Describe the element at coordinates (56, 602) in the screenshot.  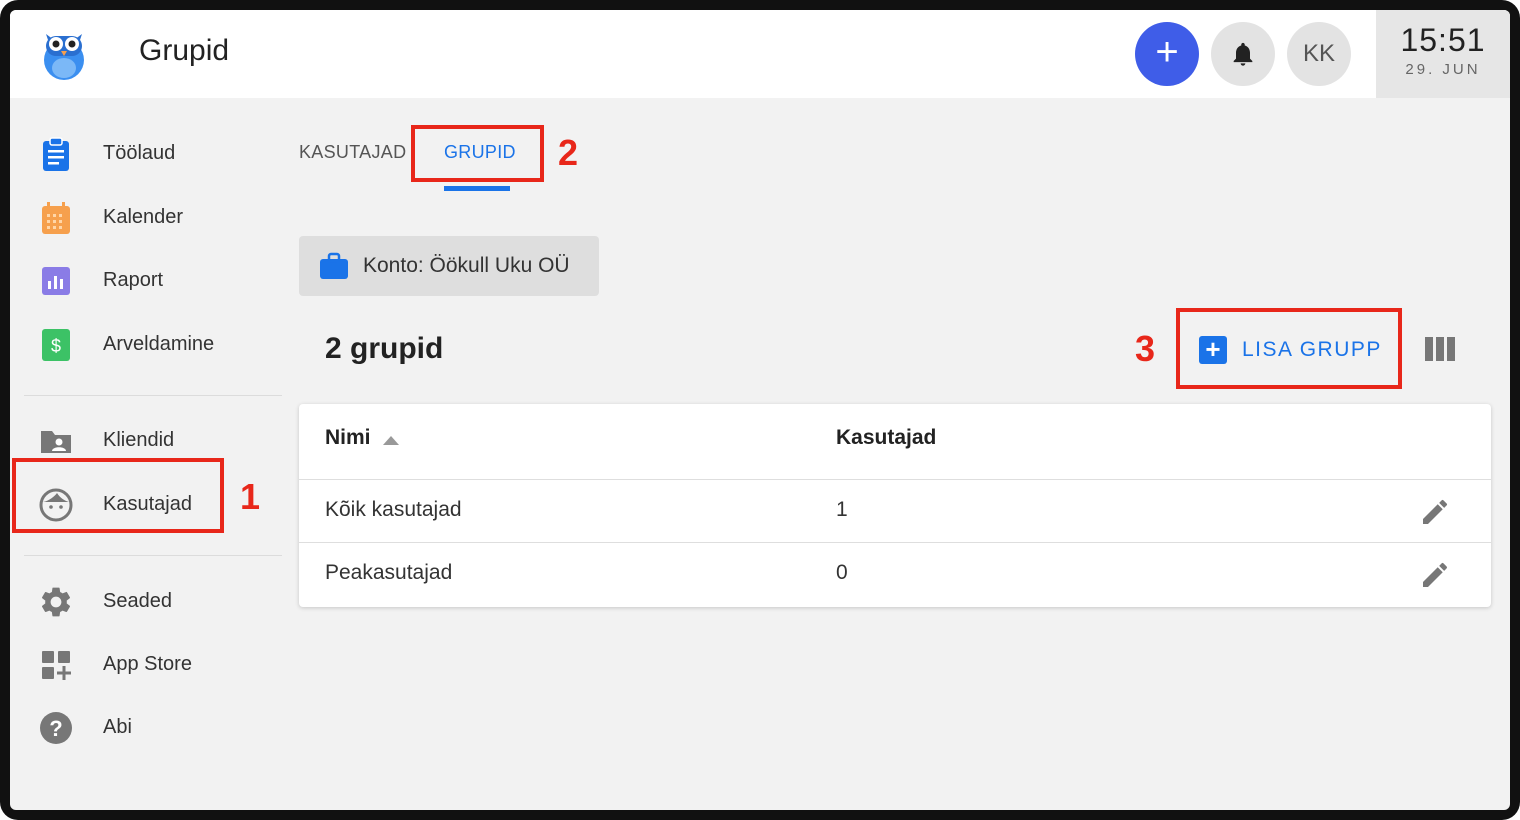
I see `gear-icon` at that location.